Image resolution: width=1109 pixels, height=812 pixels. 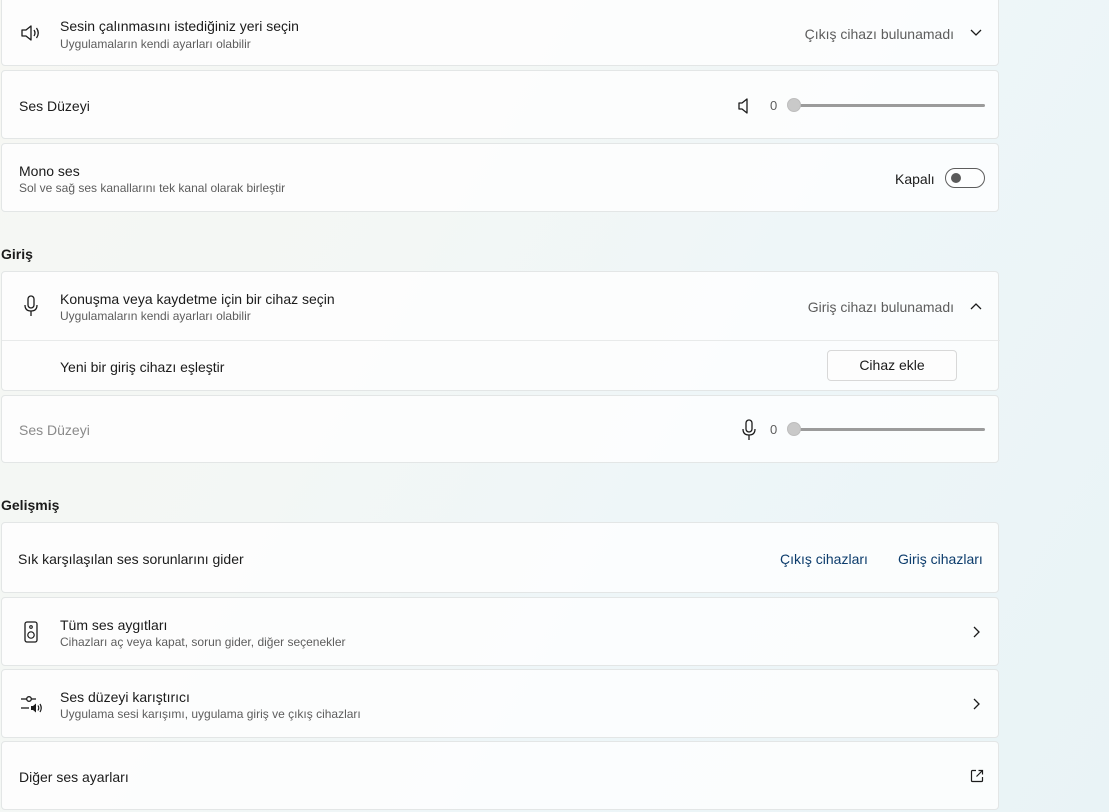 What do you see at coordinates (881, 307) in the screenshot?
I see `input-device-value: Giriş cihazı bulunamadı` at bounding box center [881, 307].